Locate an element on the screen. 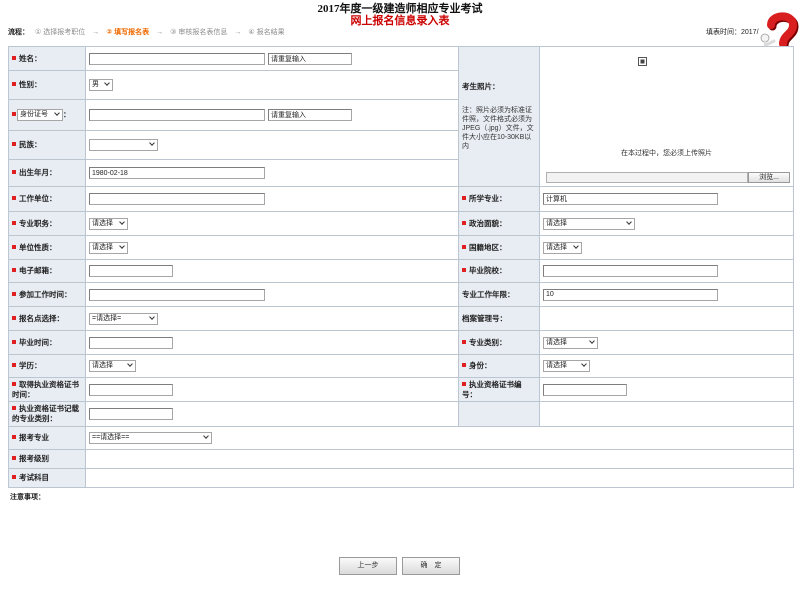 This screenshot has width=800, height=589. email-value-cell is located at coordinates (272, 271).